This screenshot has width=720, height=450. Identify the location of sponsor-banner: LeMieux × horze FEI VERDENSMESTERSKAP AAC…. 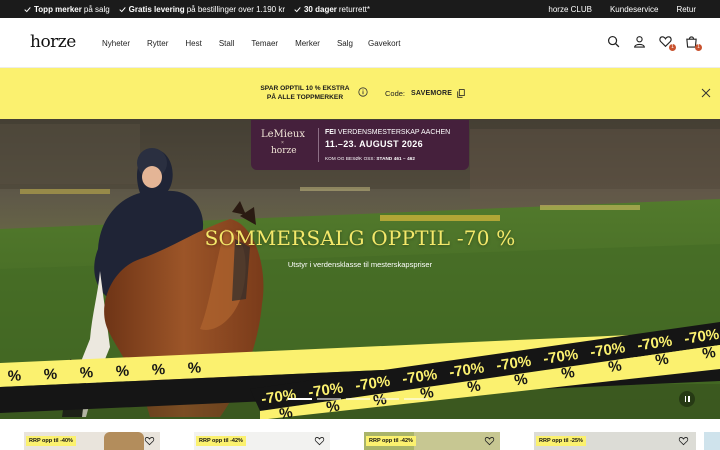
(360, 145).